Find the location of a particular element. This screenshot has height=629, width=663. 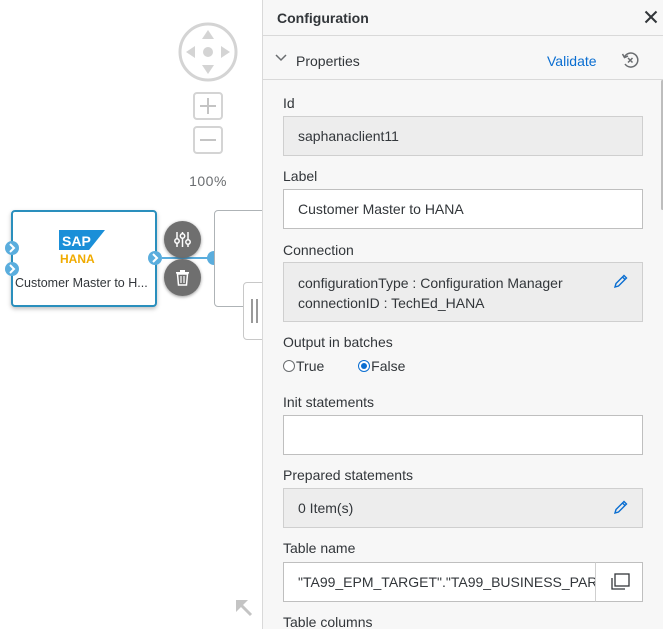

radio-true: True is located at coordinates (303, 365).